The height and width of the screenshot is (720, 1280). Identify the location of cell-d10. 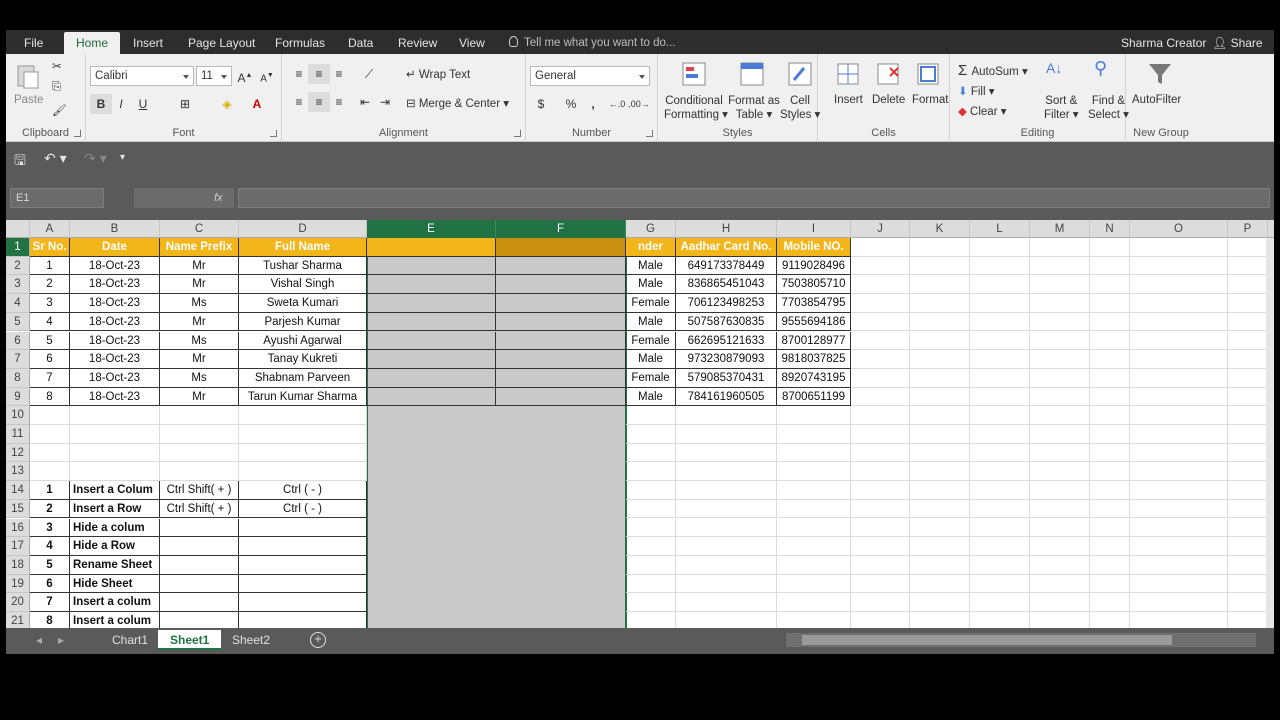
(303, 415).